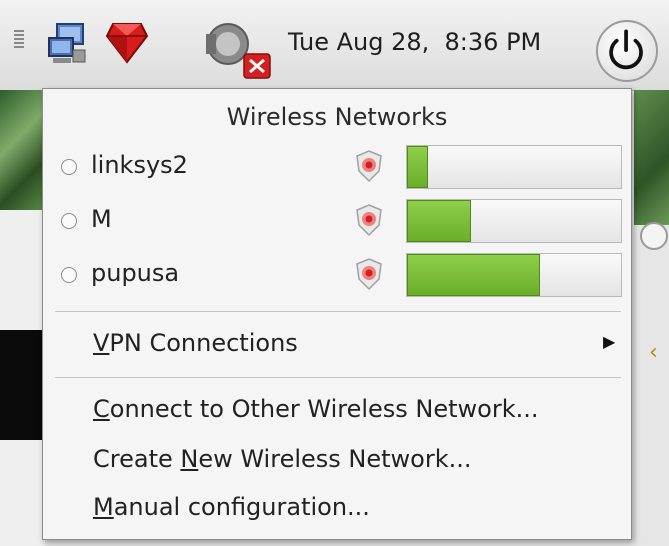 This screenshot has width=669, height=546. I want to click on mnemonic: V, so click(101, 343).